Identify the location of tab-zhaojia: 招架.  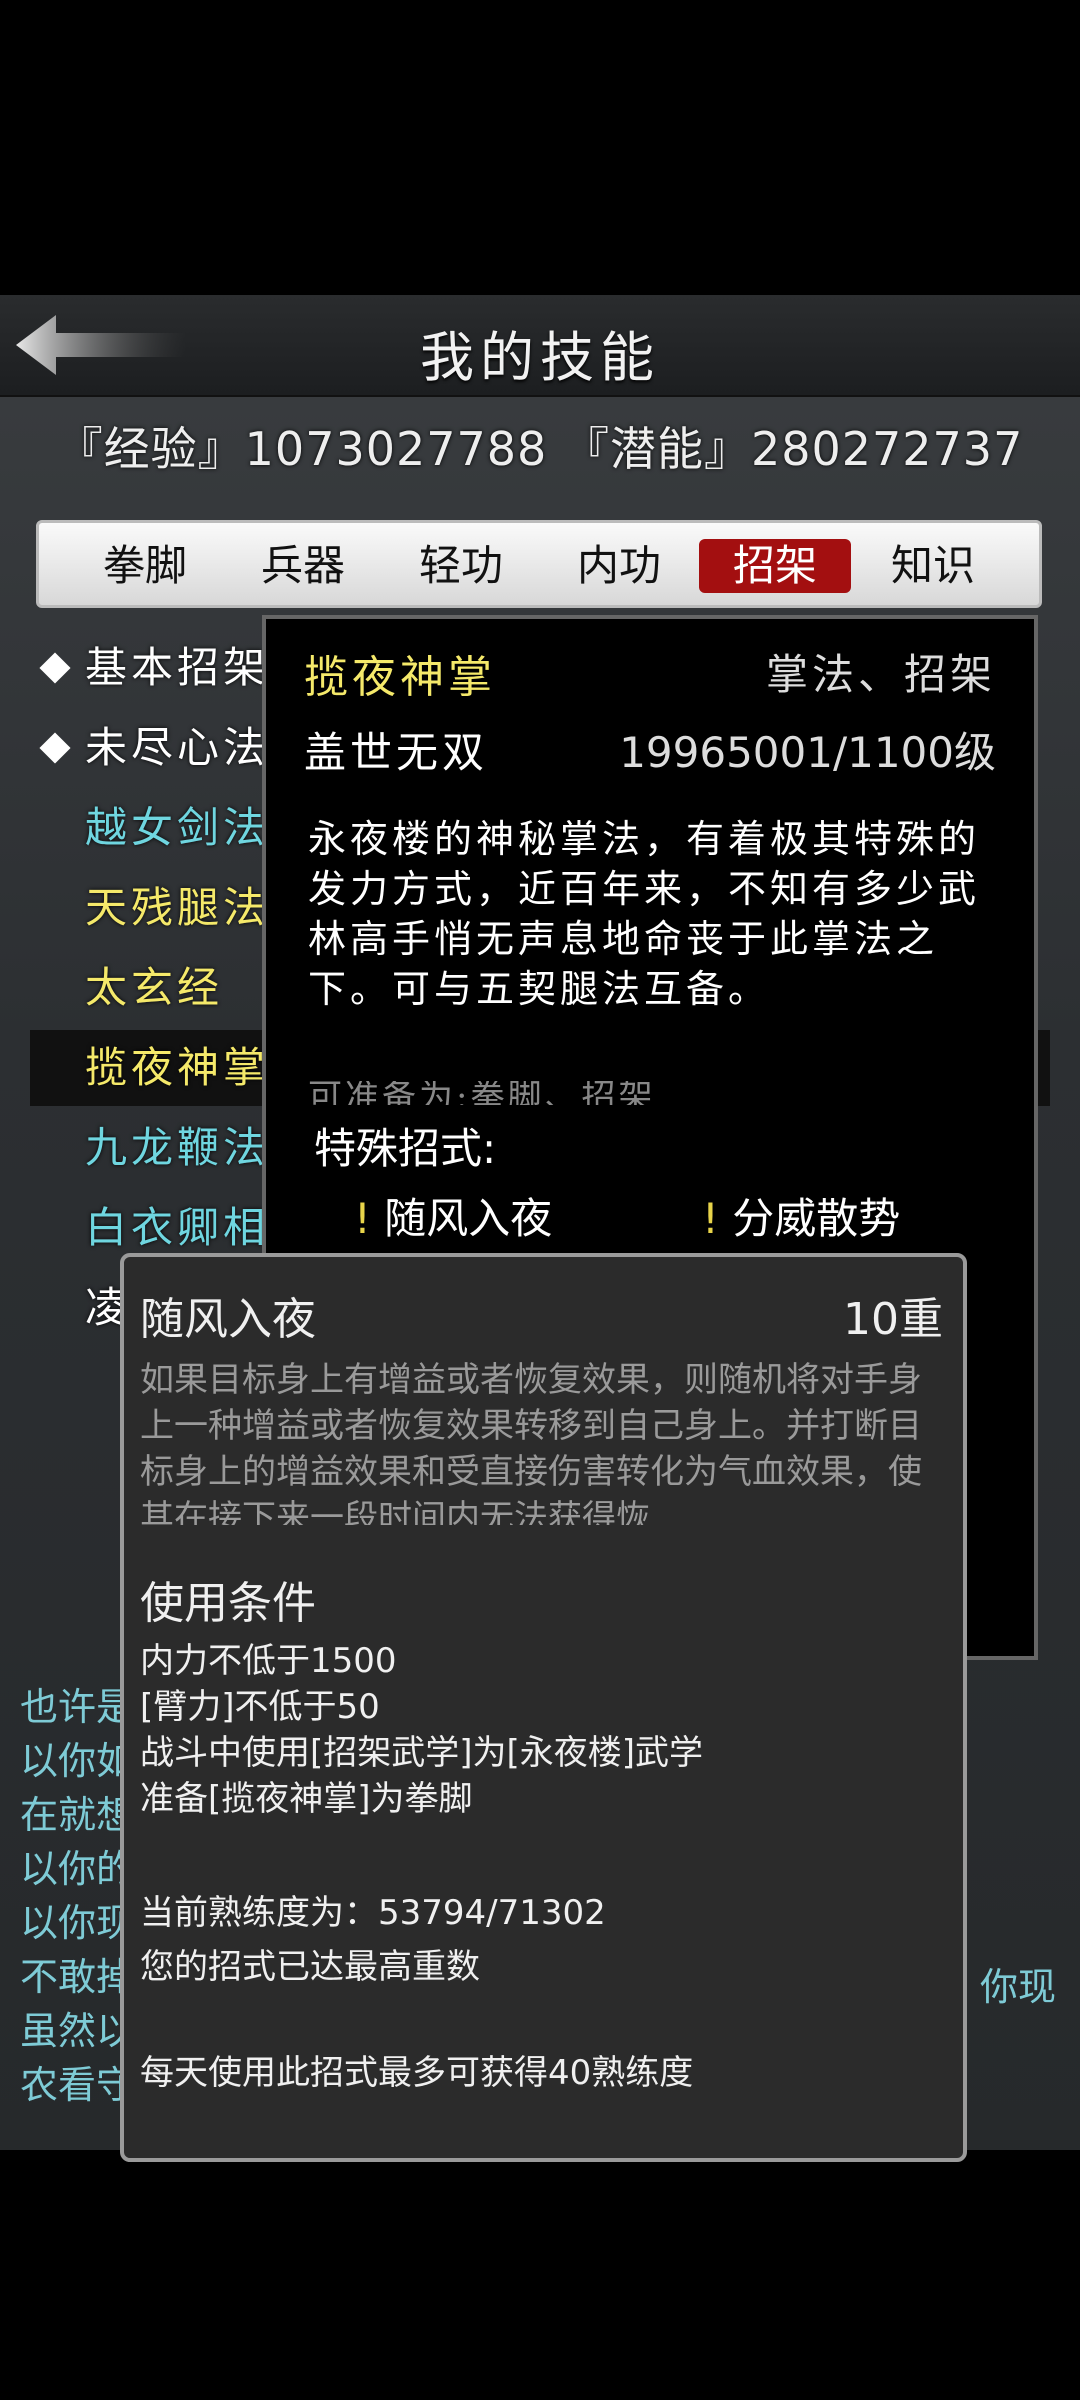
(775, 566).